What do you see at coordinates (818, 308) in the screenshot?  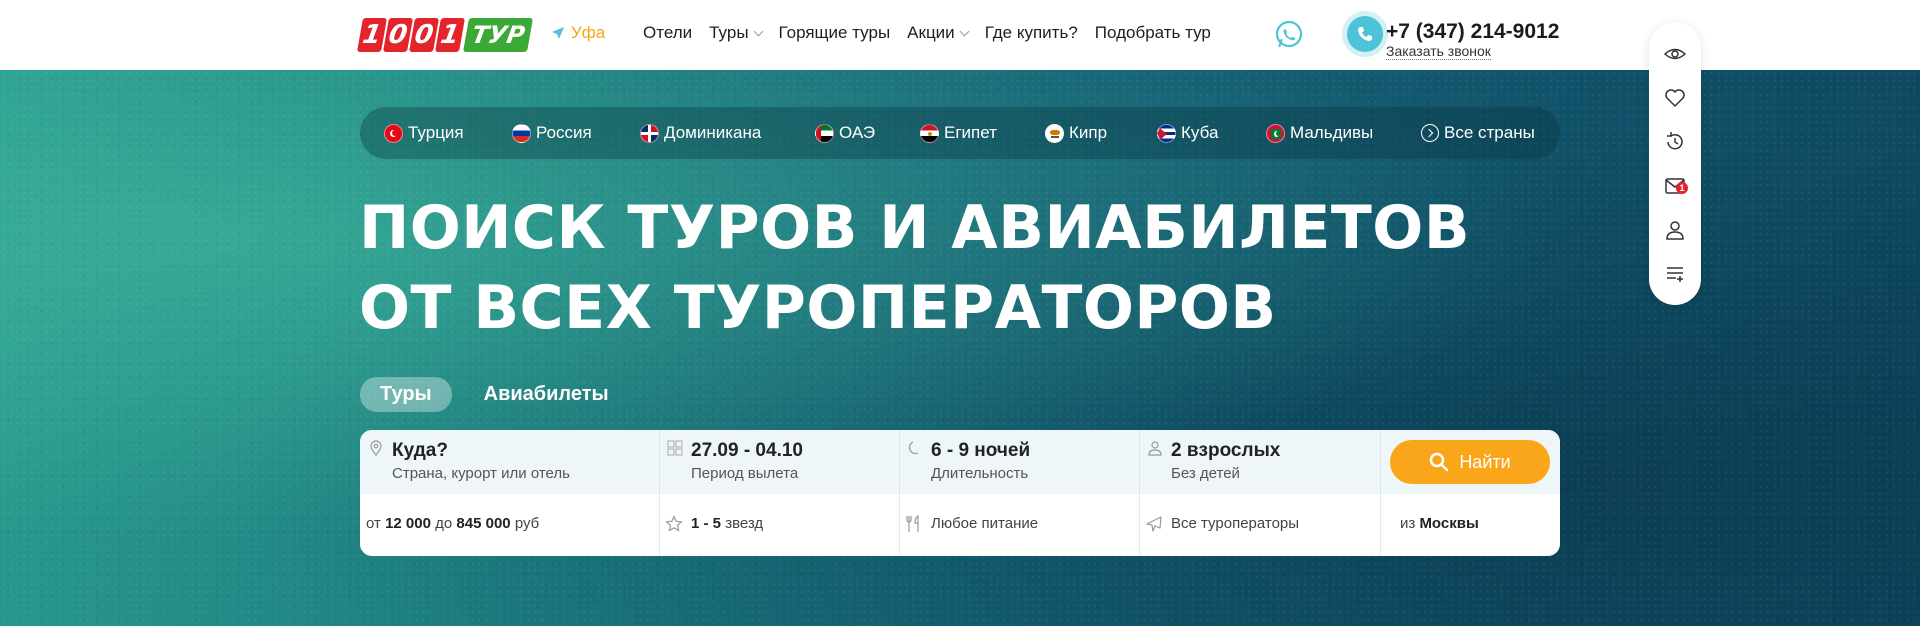 I see `title-line: ОТ ВСЕХ ТУРОПЕРАТОРОВ` at bounding box center [818, 308].